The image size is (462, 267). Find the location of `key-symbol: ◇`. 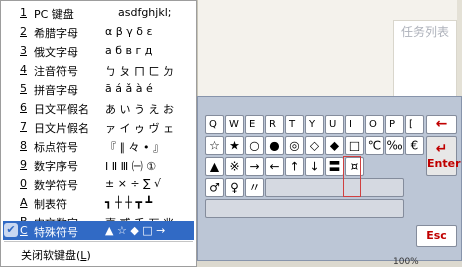

key-symbol: ◇ is located at coordinates (314, 145).